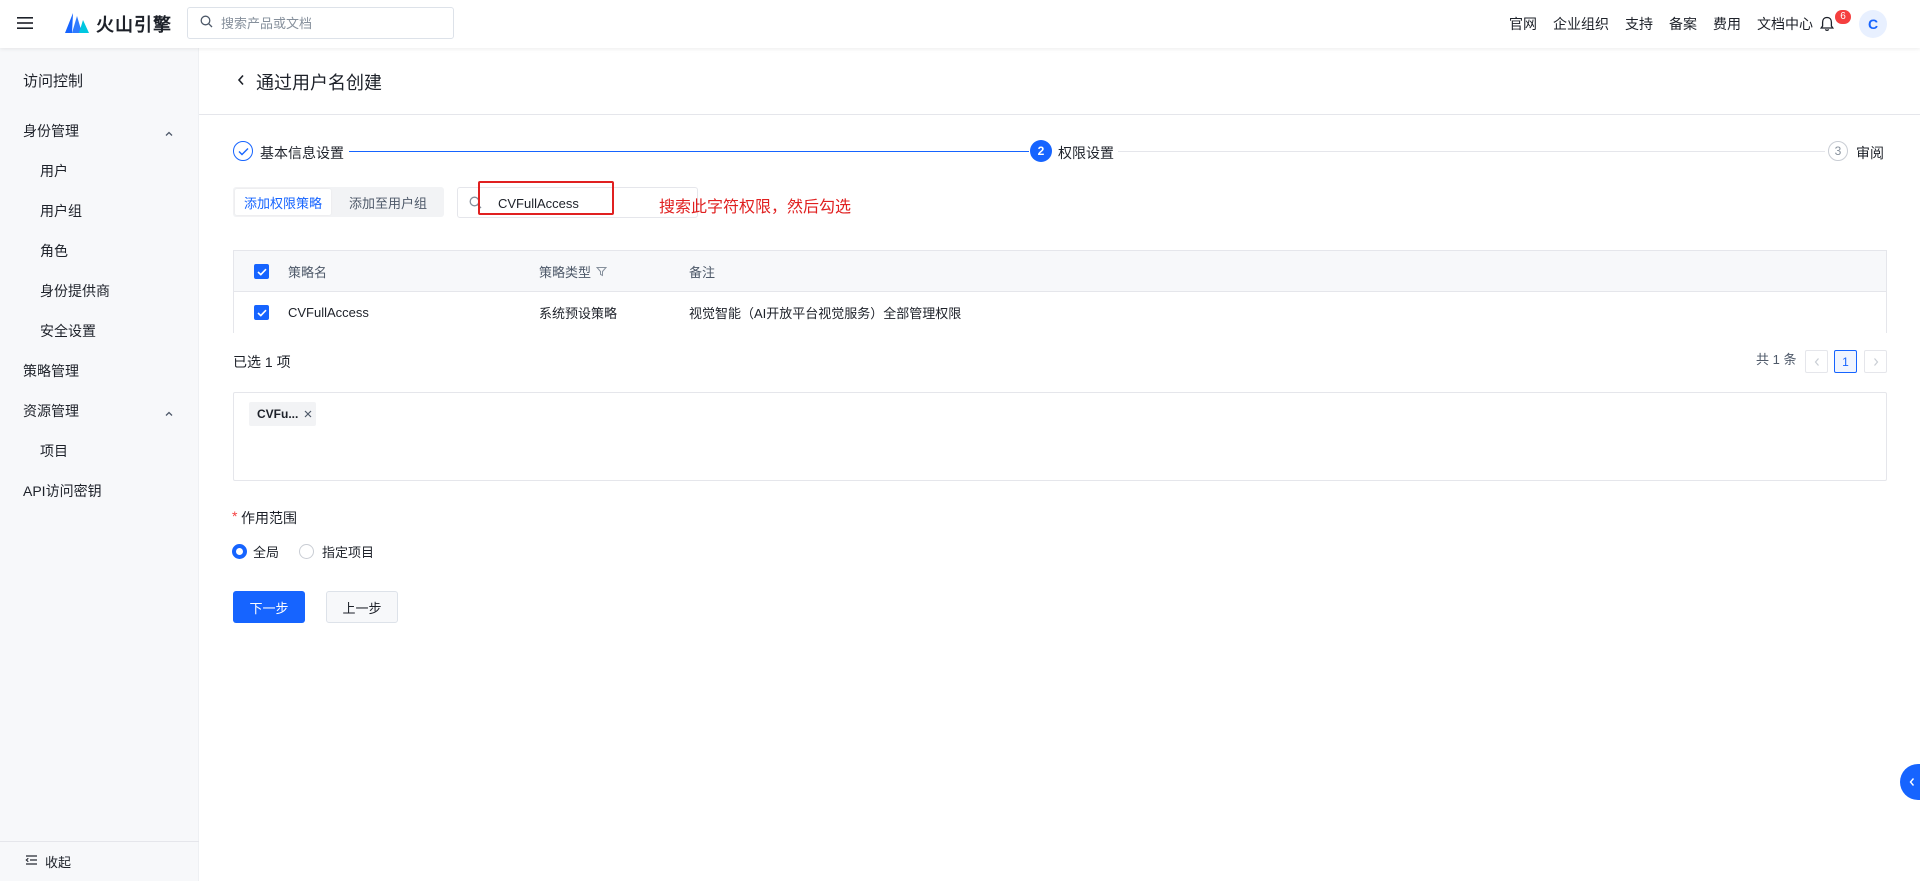  I want to click on nav-filing: 备案, so click(1683, 24).